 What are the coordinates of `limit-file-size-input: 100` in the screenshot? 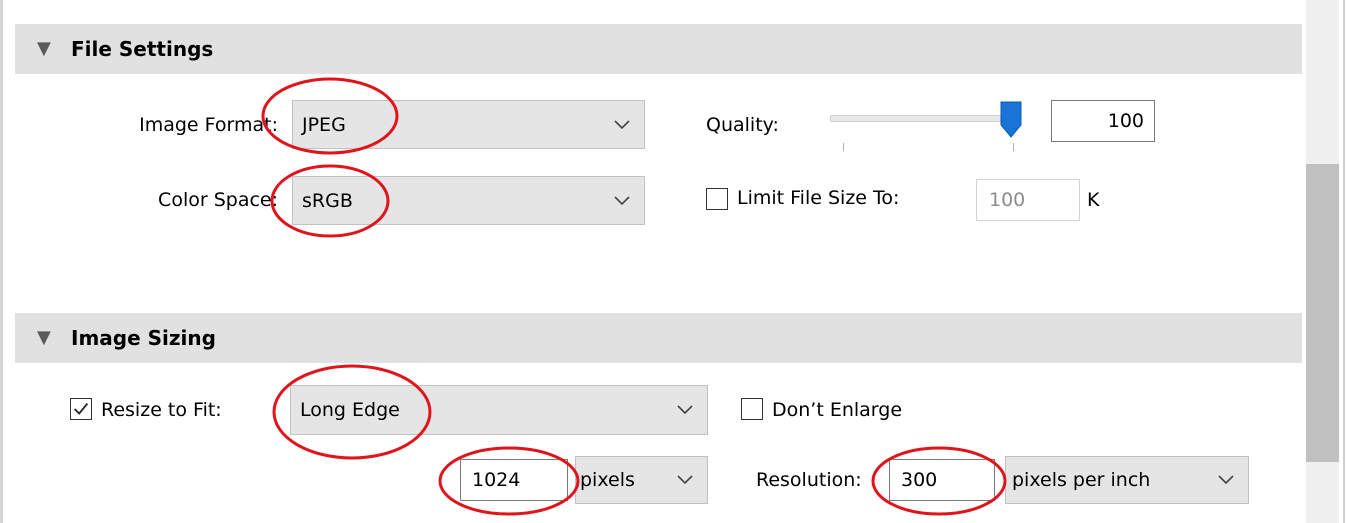 It's located at (1028, 200).